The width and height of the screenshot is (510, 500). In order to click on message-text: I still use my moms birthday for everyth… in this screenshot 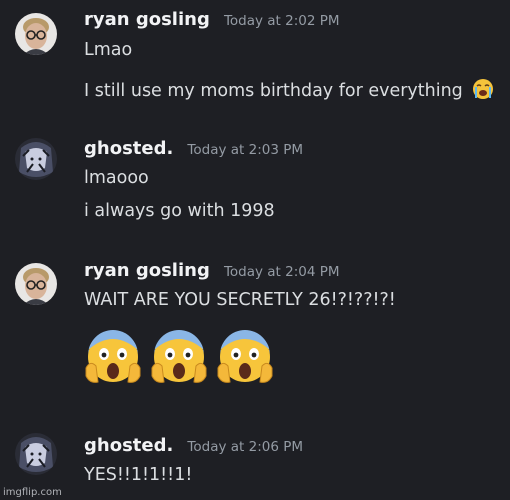, I will do `click(273, 91)`.